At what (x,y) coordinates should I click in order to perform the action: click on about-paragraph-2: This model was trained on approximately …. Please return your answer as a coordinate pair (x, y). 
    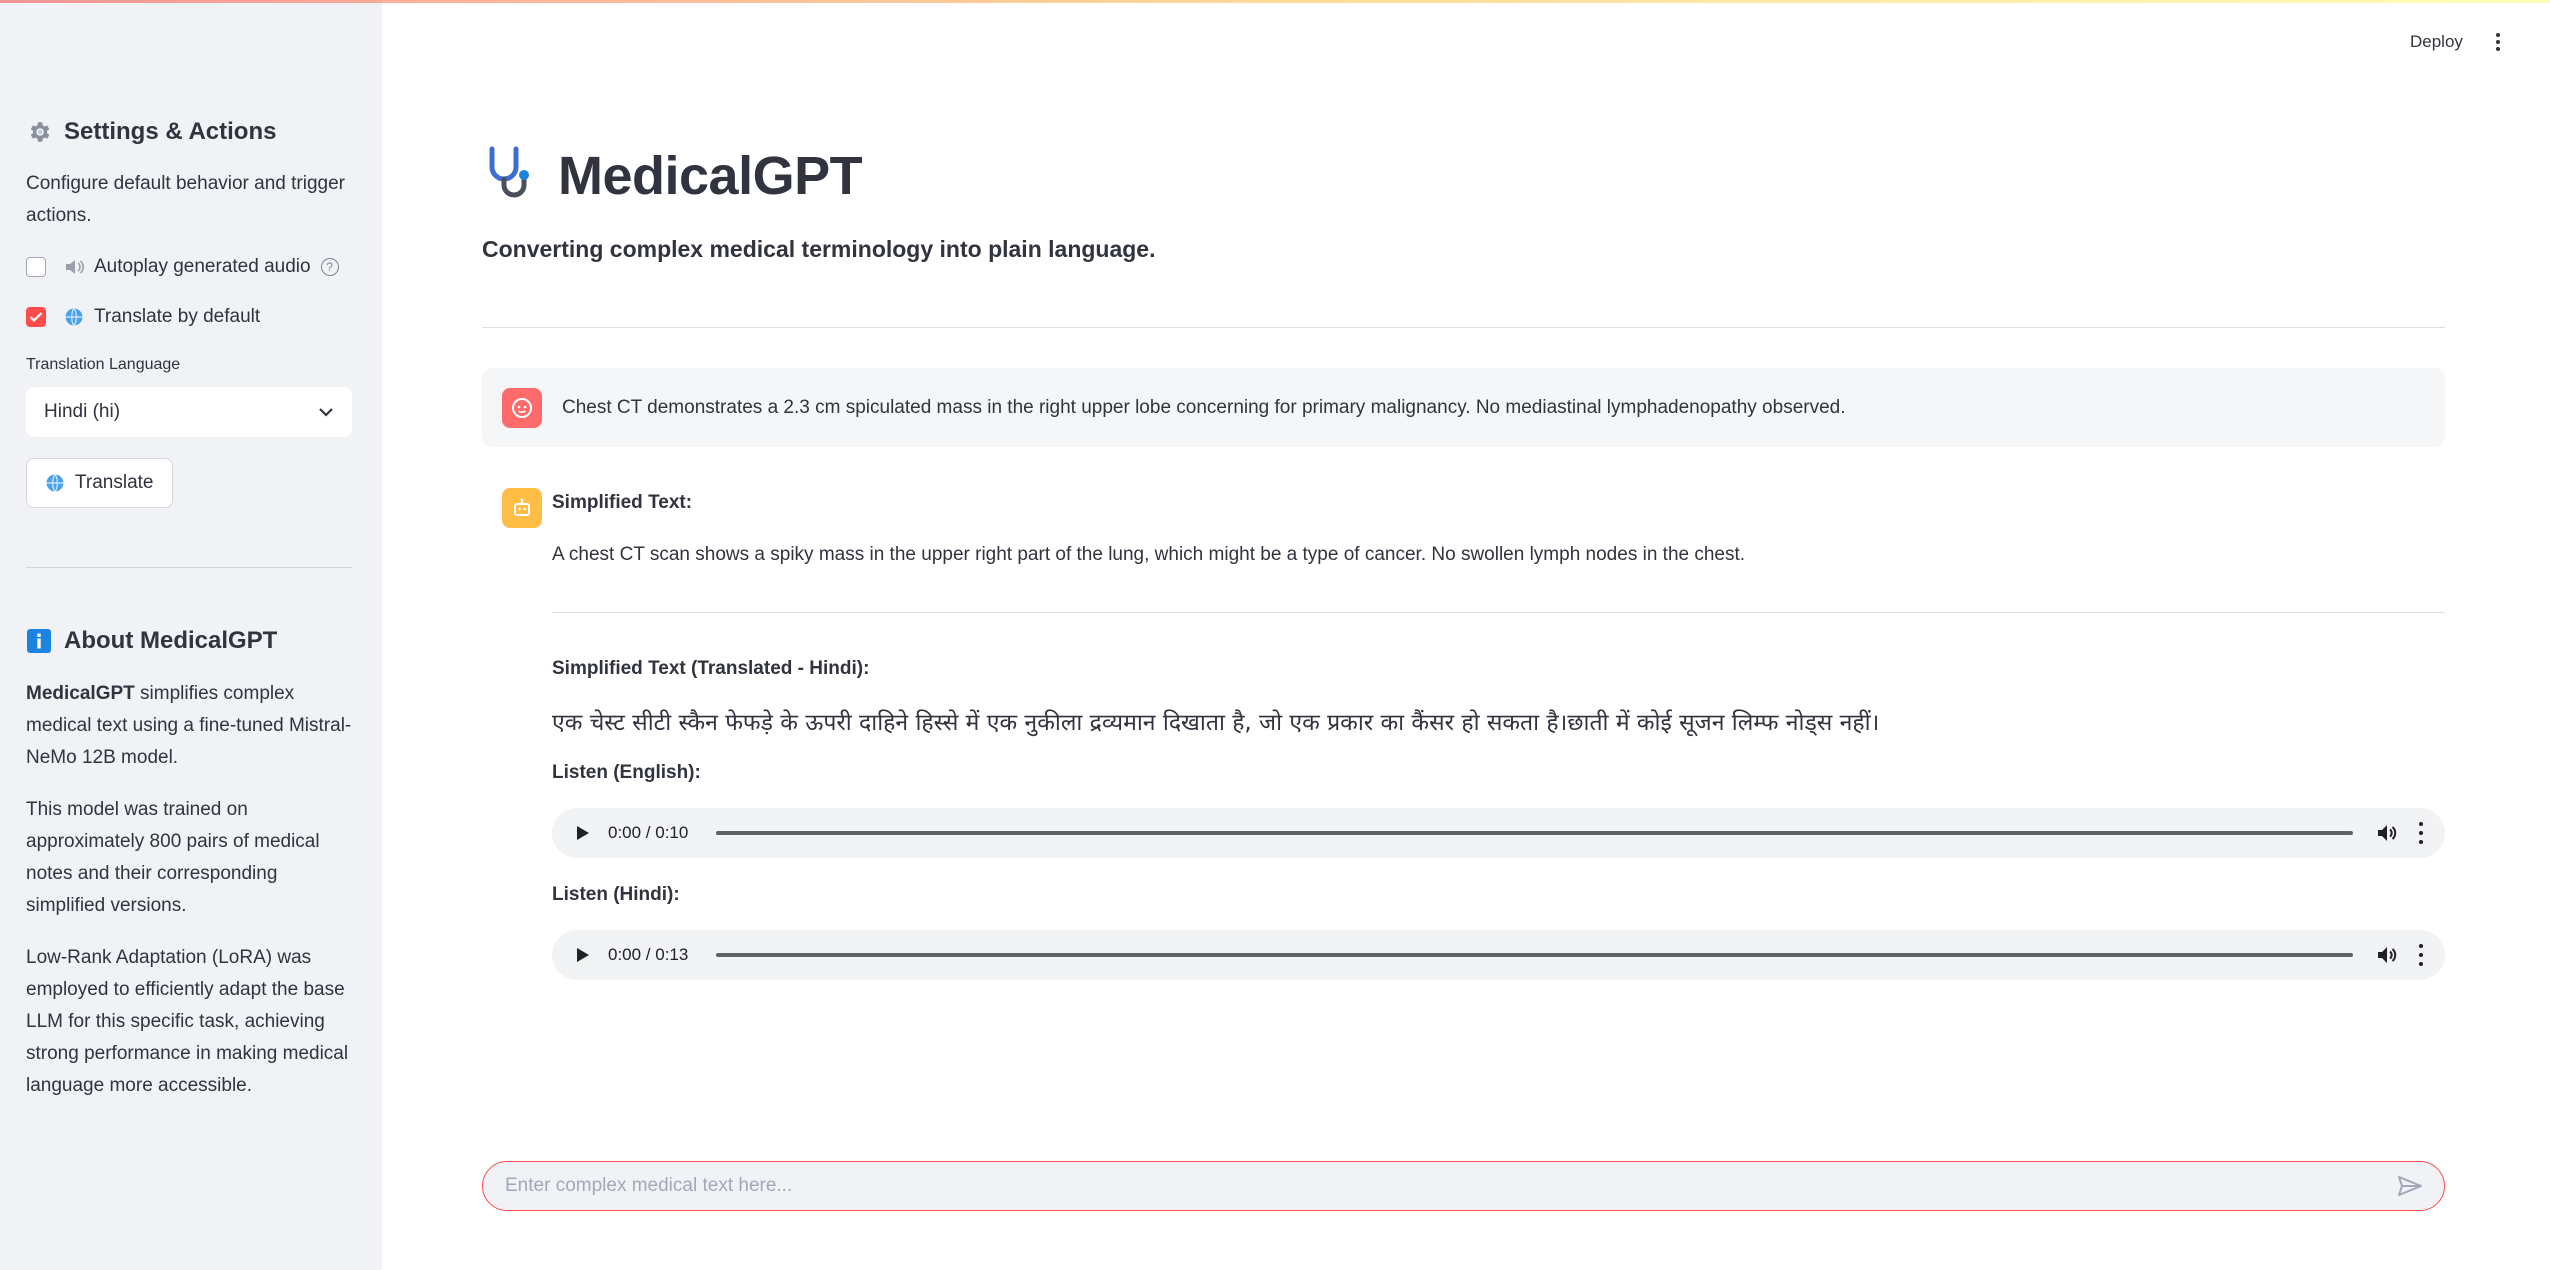
    Looking at the image, I should click on (173, 857).